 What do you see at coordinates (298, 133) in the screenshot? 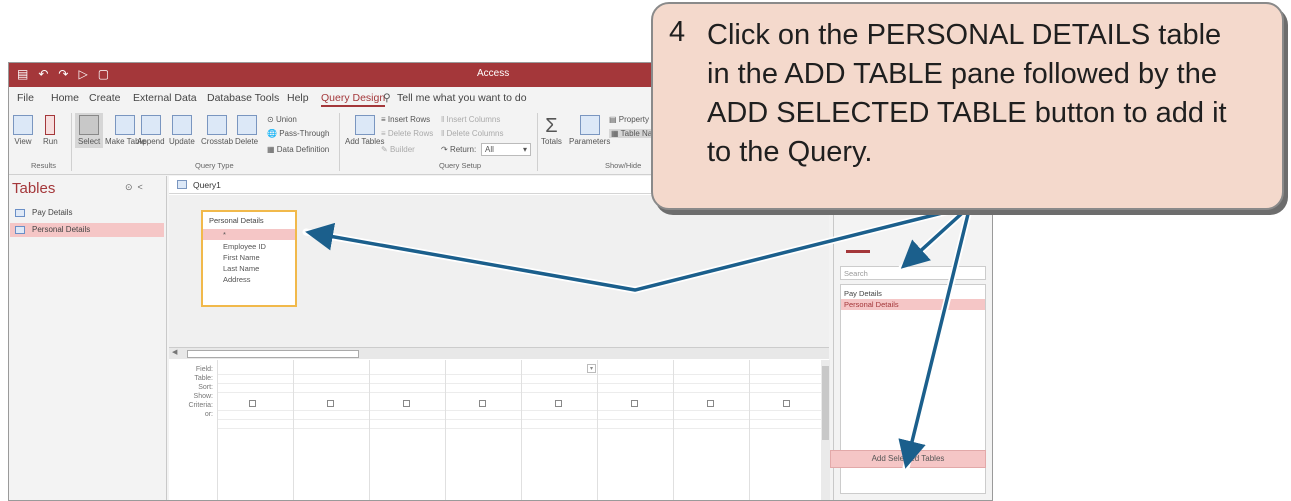
I see `pass-through-button: 🌐 Pass-Through` at bounding box center [298, 133].